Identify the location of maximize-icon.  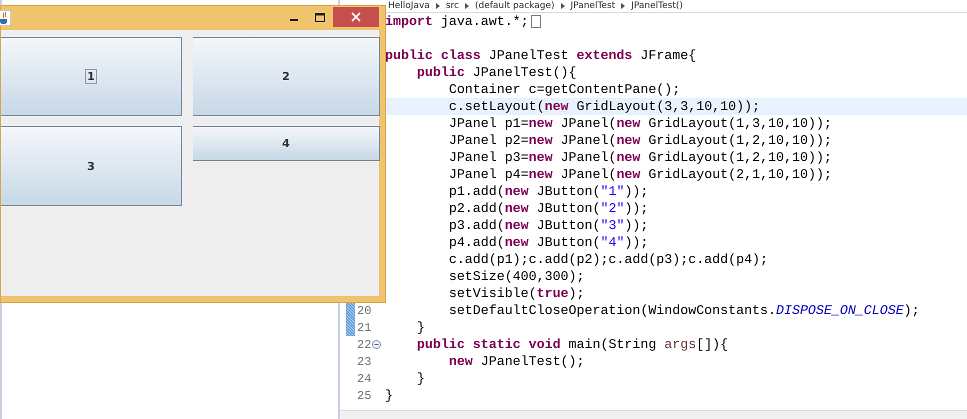
(320, 18).